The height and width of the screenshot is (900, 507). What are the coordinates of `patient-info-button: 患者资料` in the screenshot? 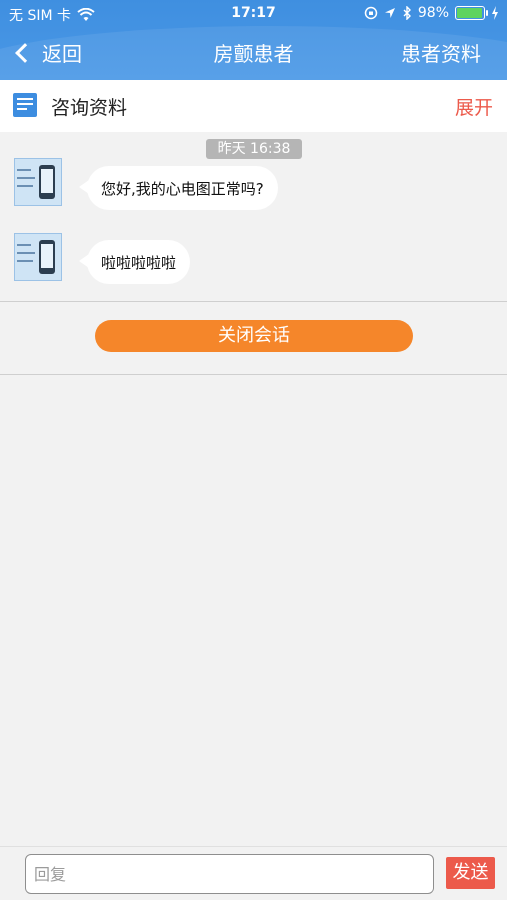 It's located at (441, 52).